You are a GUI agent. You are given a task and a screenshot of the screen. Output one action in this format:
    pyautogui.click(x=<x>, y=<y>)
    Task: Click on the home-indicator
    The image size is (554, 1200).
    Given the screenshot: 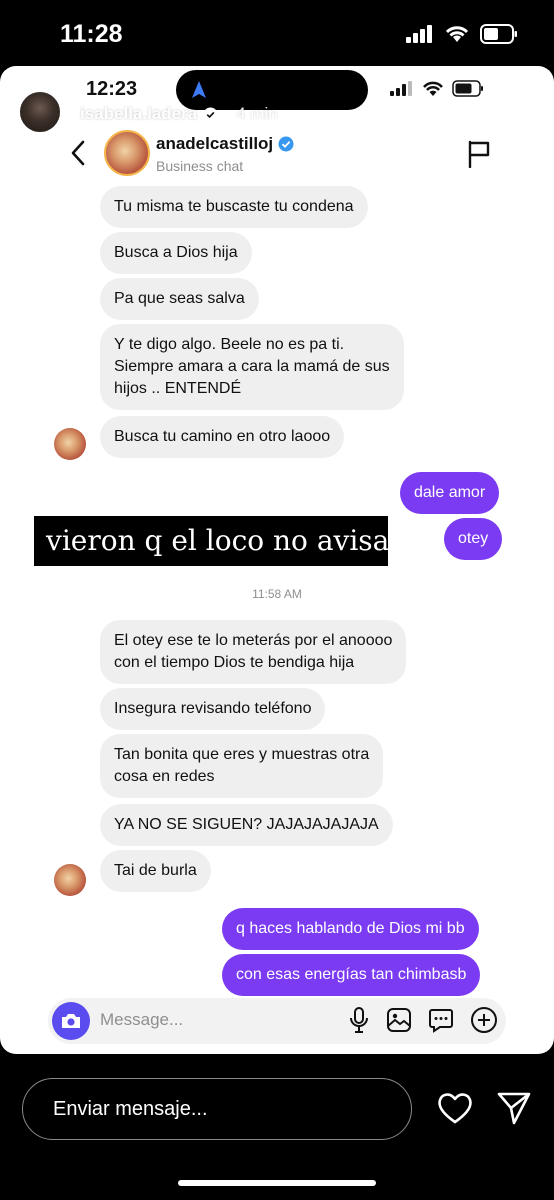 What is the action you would take?
    pyautogui.click(x=277, y=1183)
    